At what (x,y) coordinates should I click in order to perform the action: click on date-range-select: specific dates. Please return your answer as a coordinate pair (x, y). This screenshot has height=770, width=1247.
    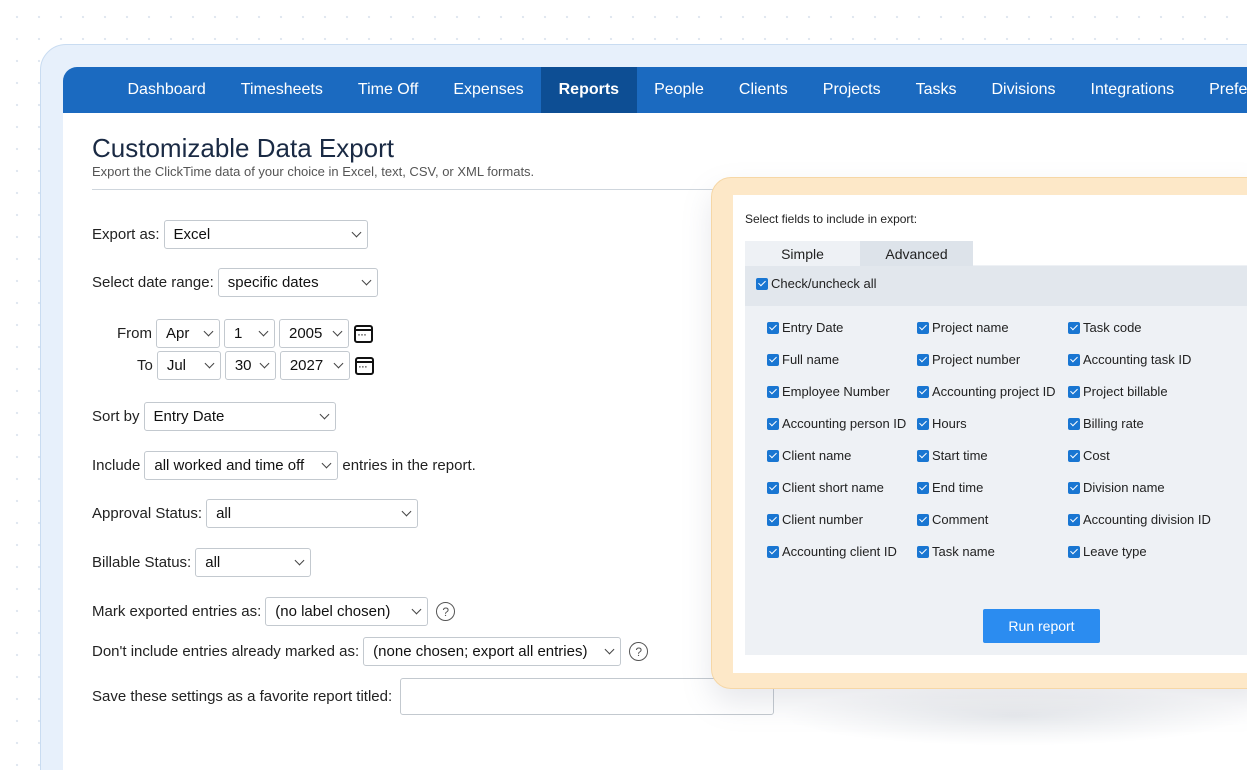
    Looking at the image, I should click on (297, 282).